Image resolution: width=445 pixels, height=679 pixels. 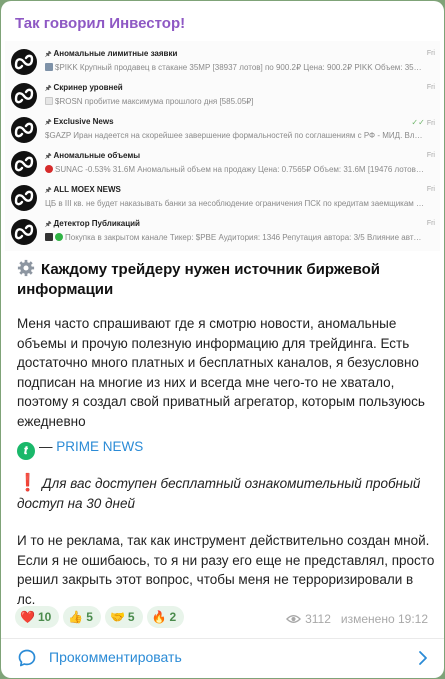 What do you see at coordinates (222, 658) in the screenshot?
I see `comment-button: Прокомментировать` at bounding box center [222, 658].